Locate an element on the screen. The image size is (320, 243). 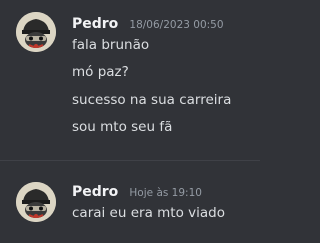
message-header: Pedro 18/06/2023 00:50 is located at coordinates (148, 22).